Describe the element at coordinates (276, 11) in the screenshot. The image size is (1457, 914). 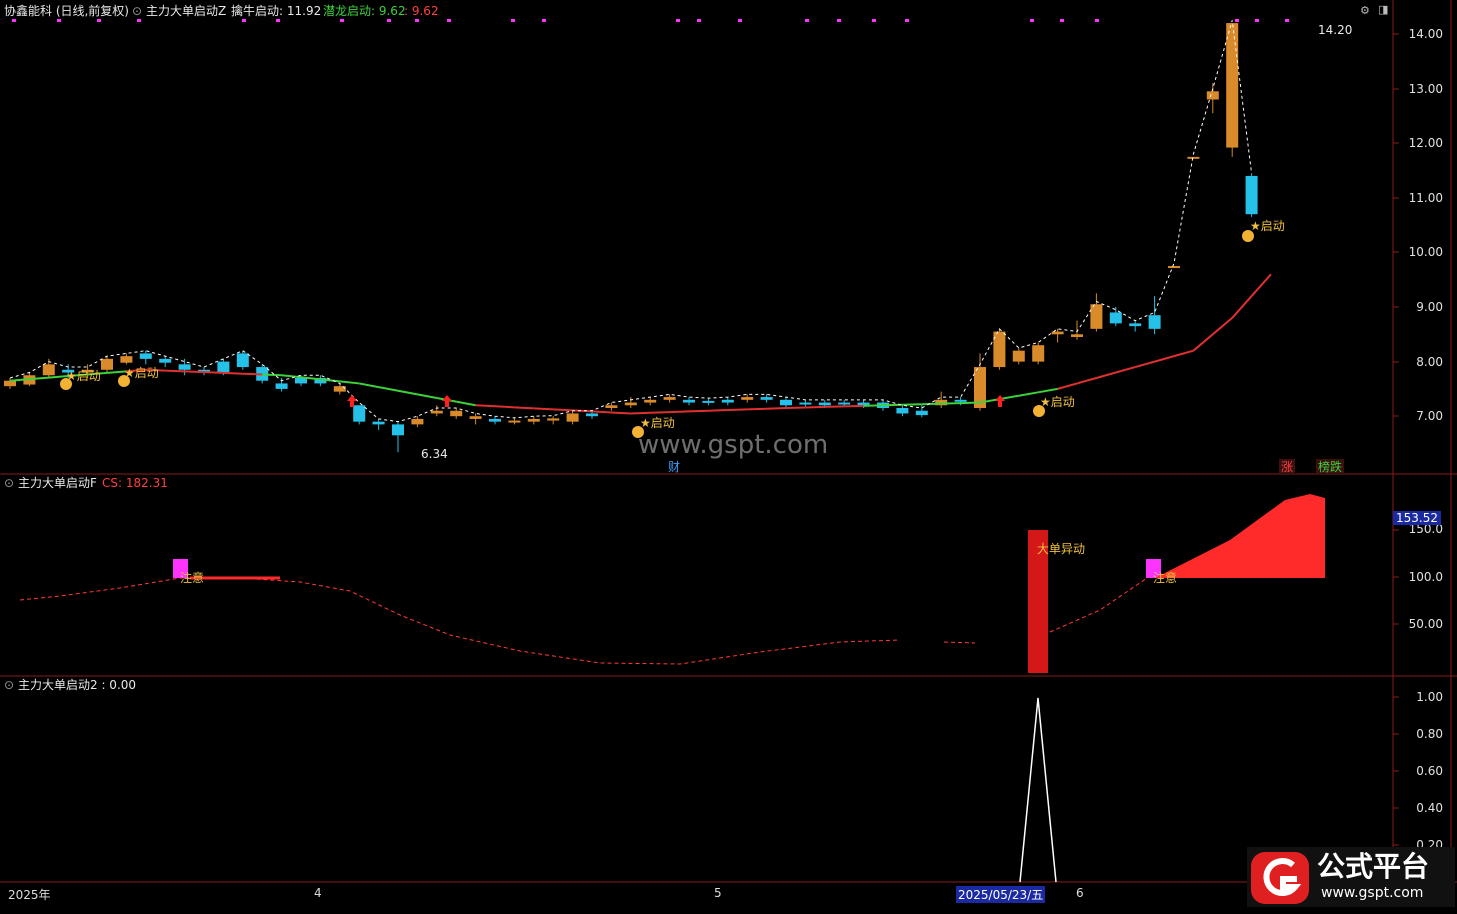
I see `qn-value: 擒牛启动: 11.92` at that location.